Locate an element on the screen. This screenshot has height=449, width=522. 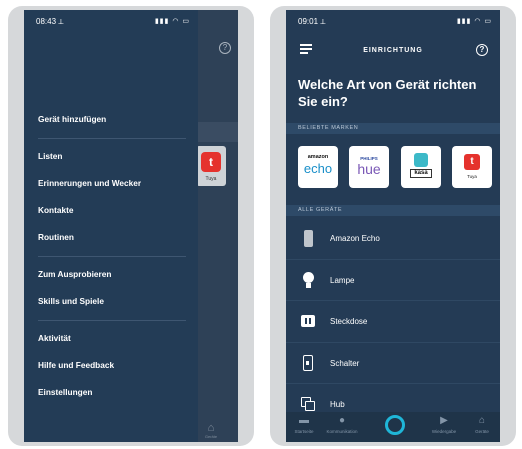
play-icon: ▶ is located at coordinates (444, 420).